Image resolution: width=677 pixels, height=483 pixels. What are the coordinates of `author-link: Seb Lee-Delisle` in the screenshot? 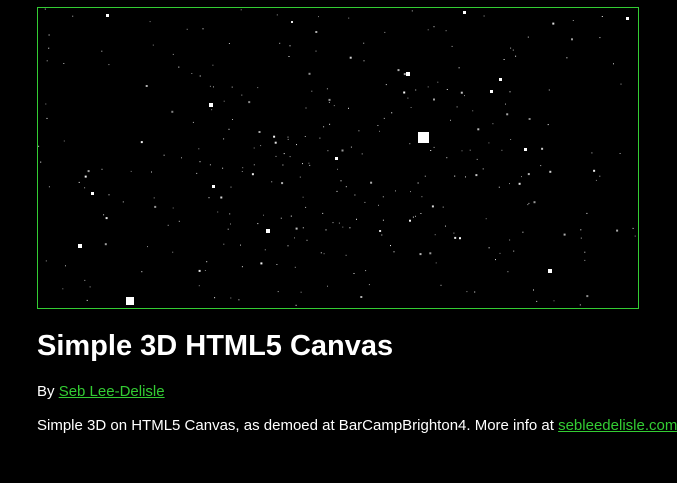 It's located at (112, 391).